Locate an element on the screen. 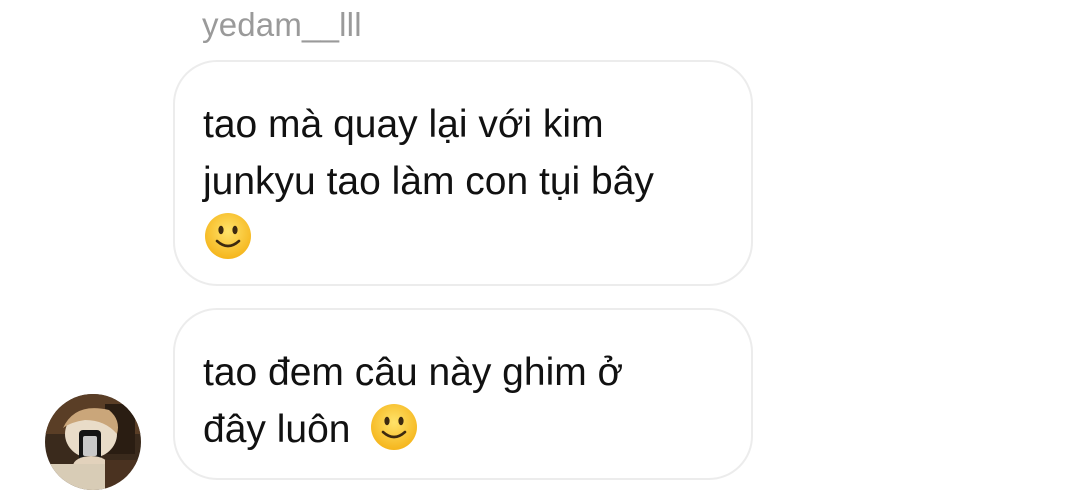 This screenshot has width=1080, height=504. user-avatar-photo-icon is located at coordinates (93, 442).